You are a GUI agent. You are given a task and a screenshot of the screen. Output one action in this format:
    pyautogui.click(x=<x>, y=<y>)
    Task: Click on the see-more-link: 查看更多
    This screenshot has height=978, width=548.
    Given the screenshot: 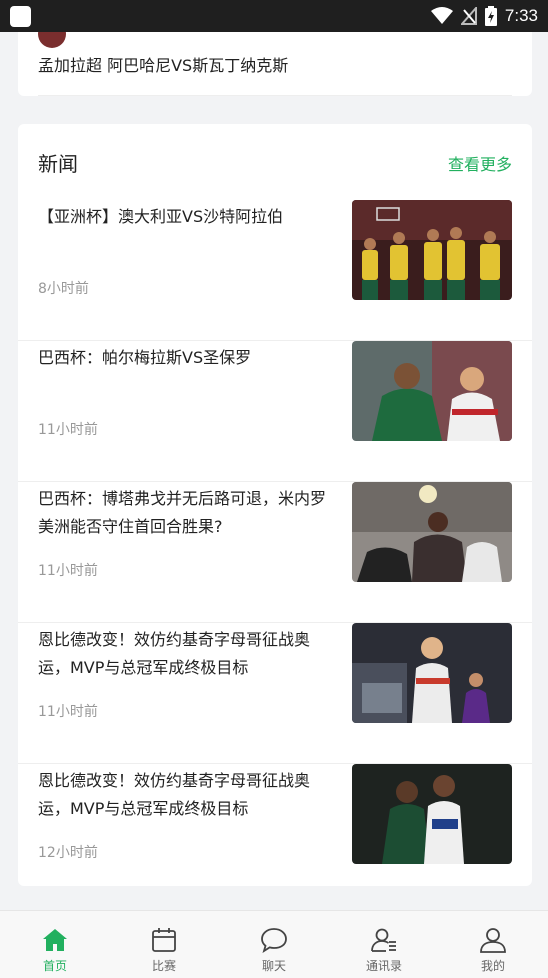 What is the action you would take?
    pyautogui.click(x=480, y=163)
    